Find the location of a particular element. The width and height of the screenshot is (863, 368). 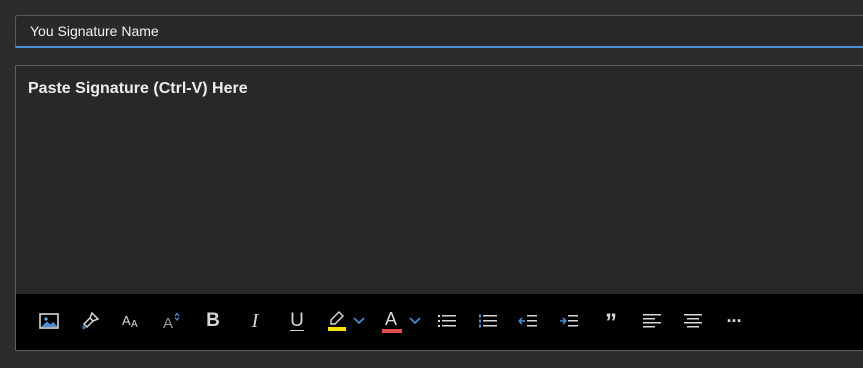

align-left-button is located at coordinates (652, 321).